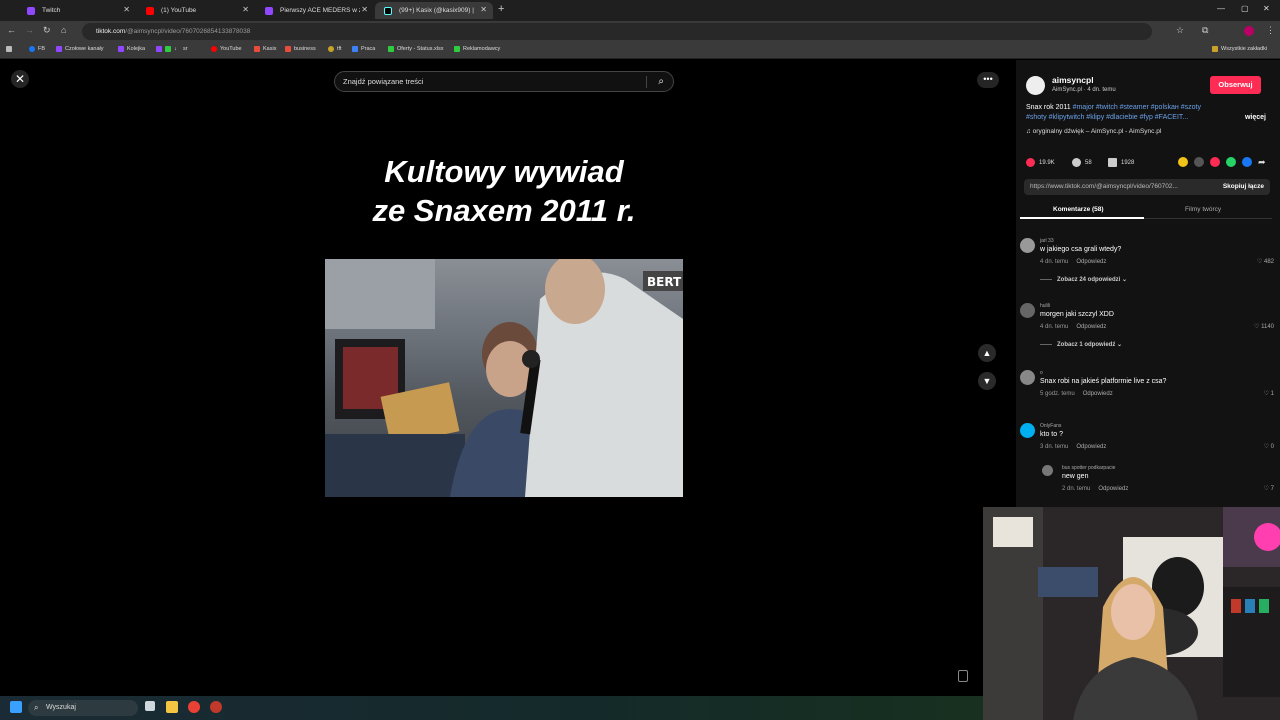  What do you see at coordinates (1073, 80) in the screenshot?
I see `author-username: aimsyncpl` at bounding box center [1073, 80].